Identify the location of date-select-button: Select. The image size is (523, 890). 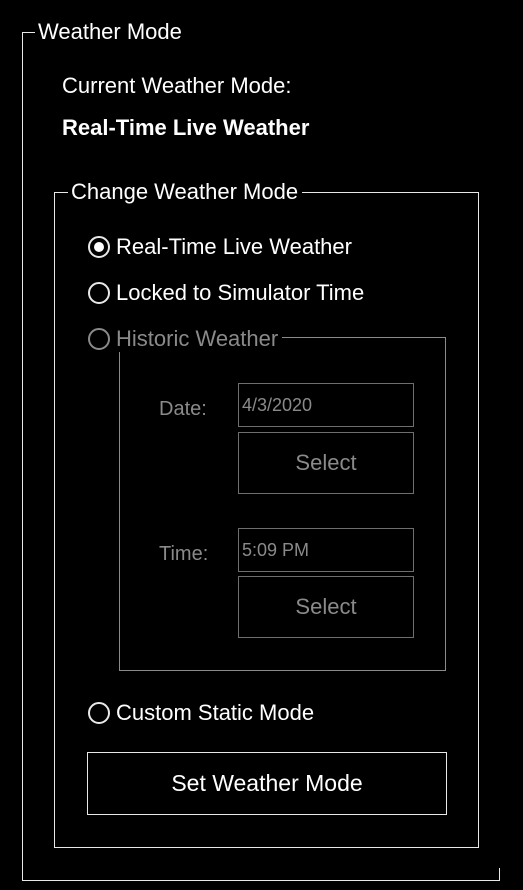
(326, 463).